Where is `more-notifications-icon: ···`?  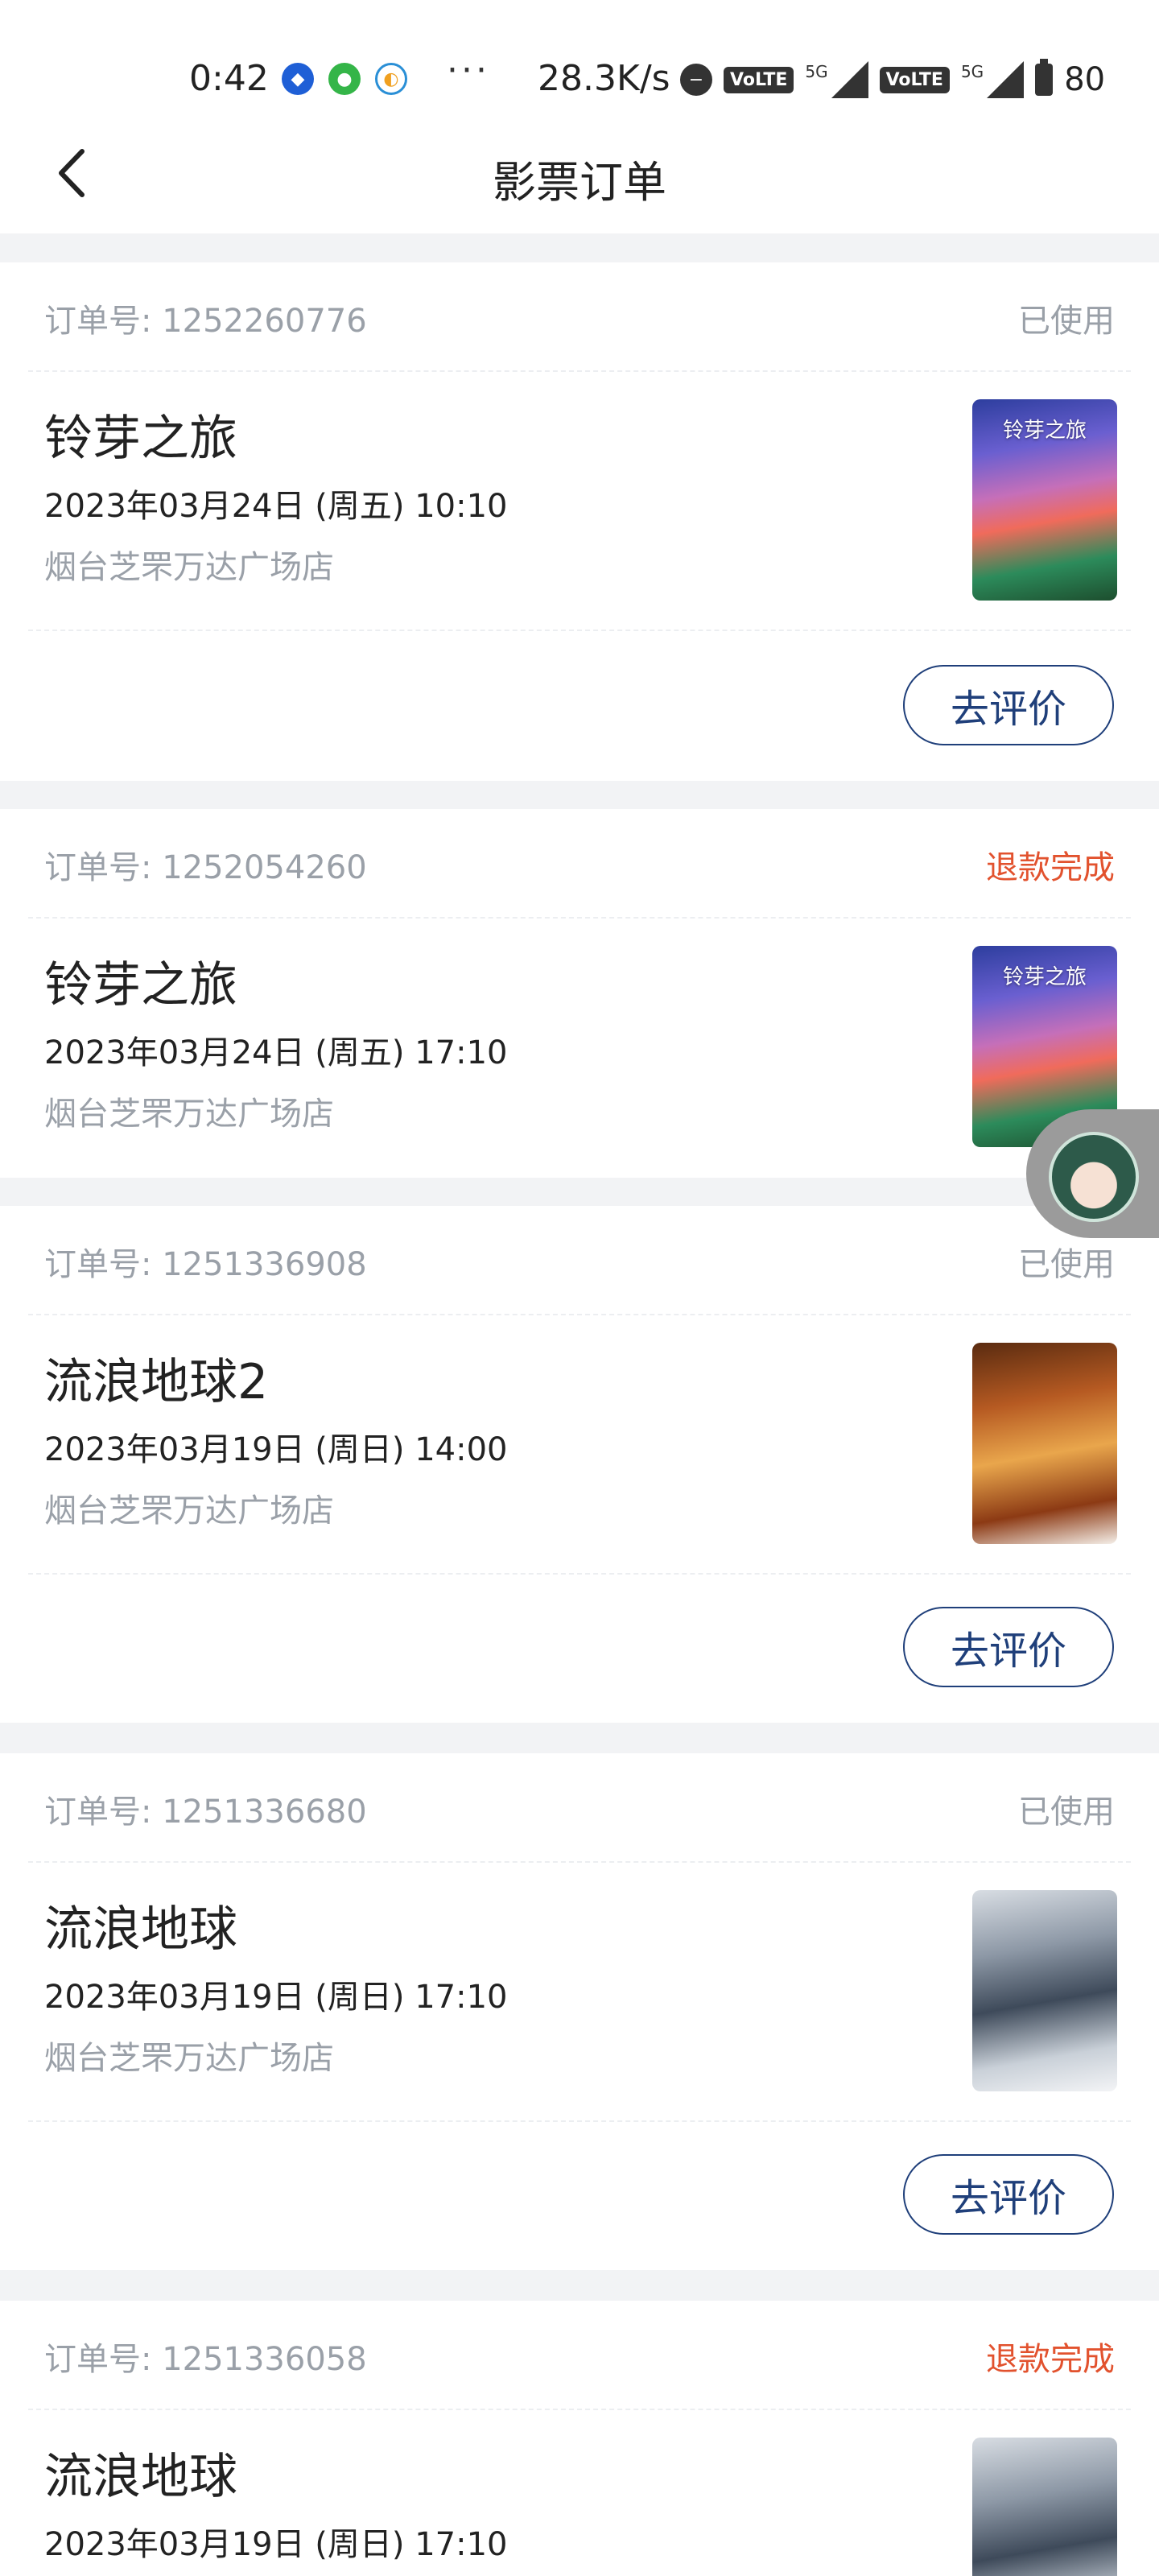 more-notifications-icon: ··· is located at coordinates (468, 70).